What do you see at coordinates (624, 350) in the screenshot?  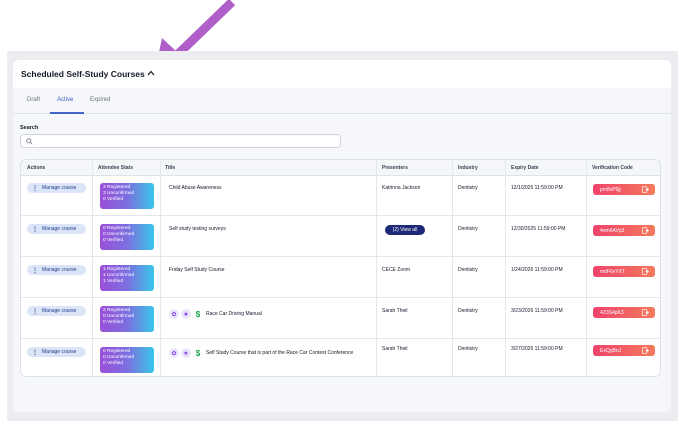 I see `verification-code-button: ExQgBnJ` at bounding box center [624, 350].